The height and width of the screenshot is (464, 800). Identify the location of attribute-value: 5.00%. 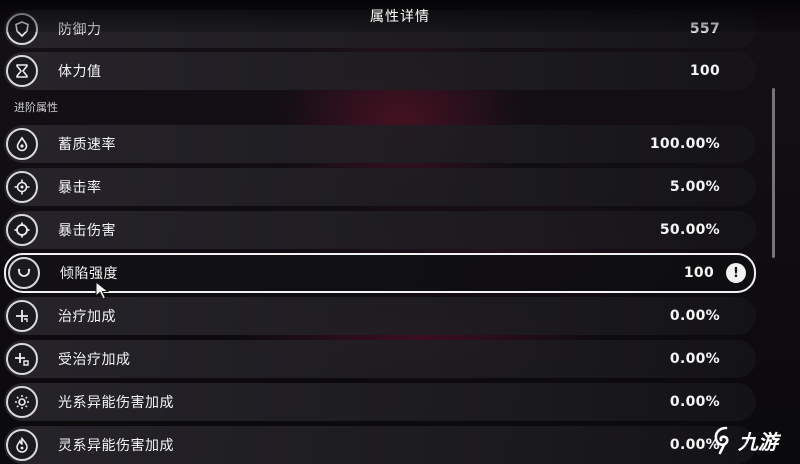
(694, 187).